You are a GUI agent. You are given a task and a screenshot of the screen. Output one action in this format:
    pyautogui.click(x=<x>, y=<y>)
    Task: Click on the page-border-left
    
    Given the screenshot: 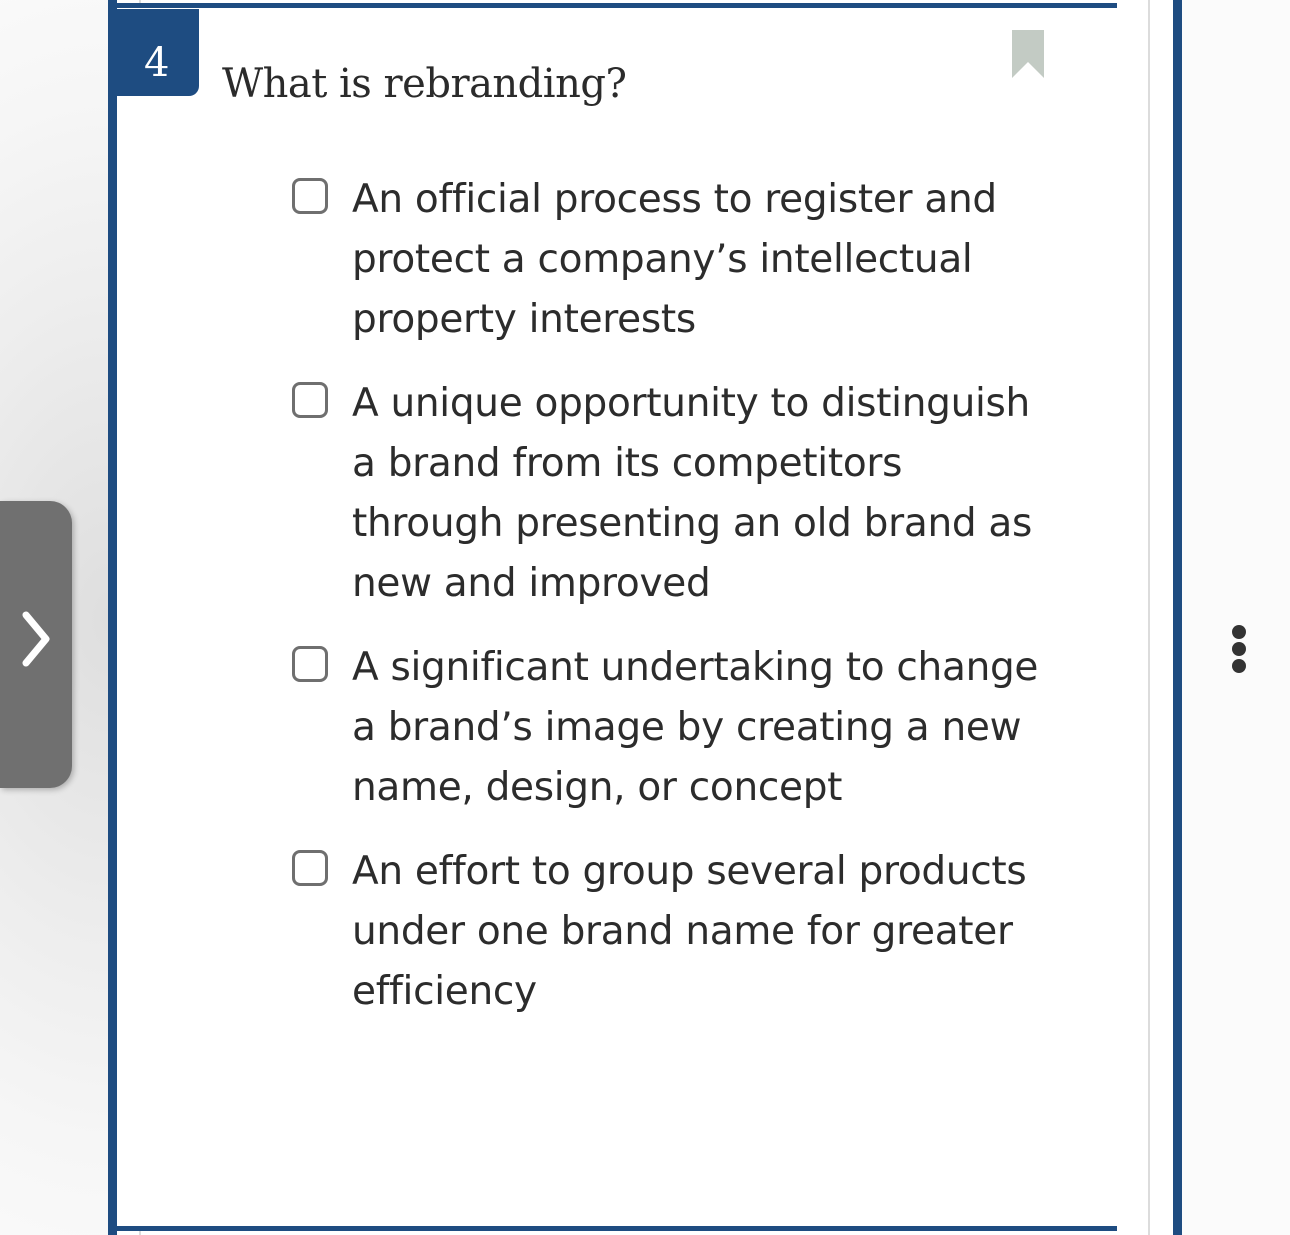 What is the action you would take?
    pyautogui.click(x=112, y=617)
    